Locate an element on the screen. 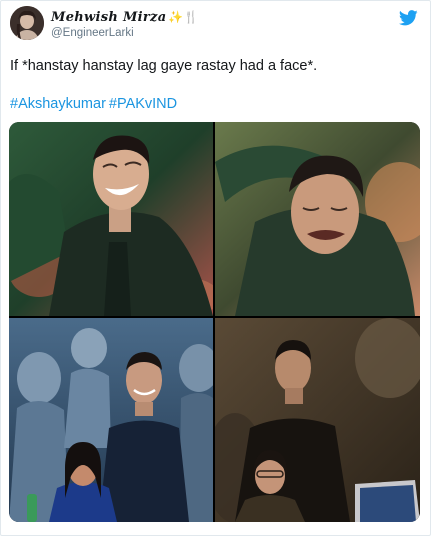 The height and width of the screenshot is (536, 431). hashtag-line: #Akshaykumar #PAKvIND is located at coordinates (95, 104).